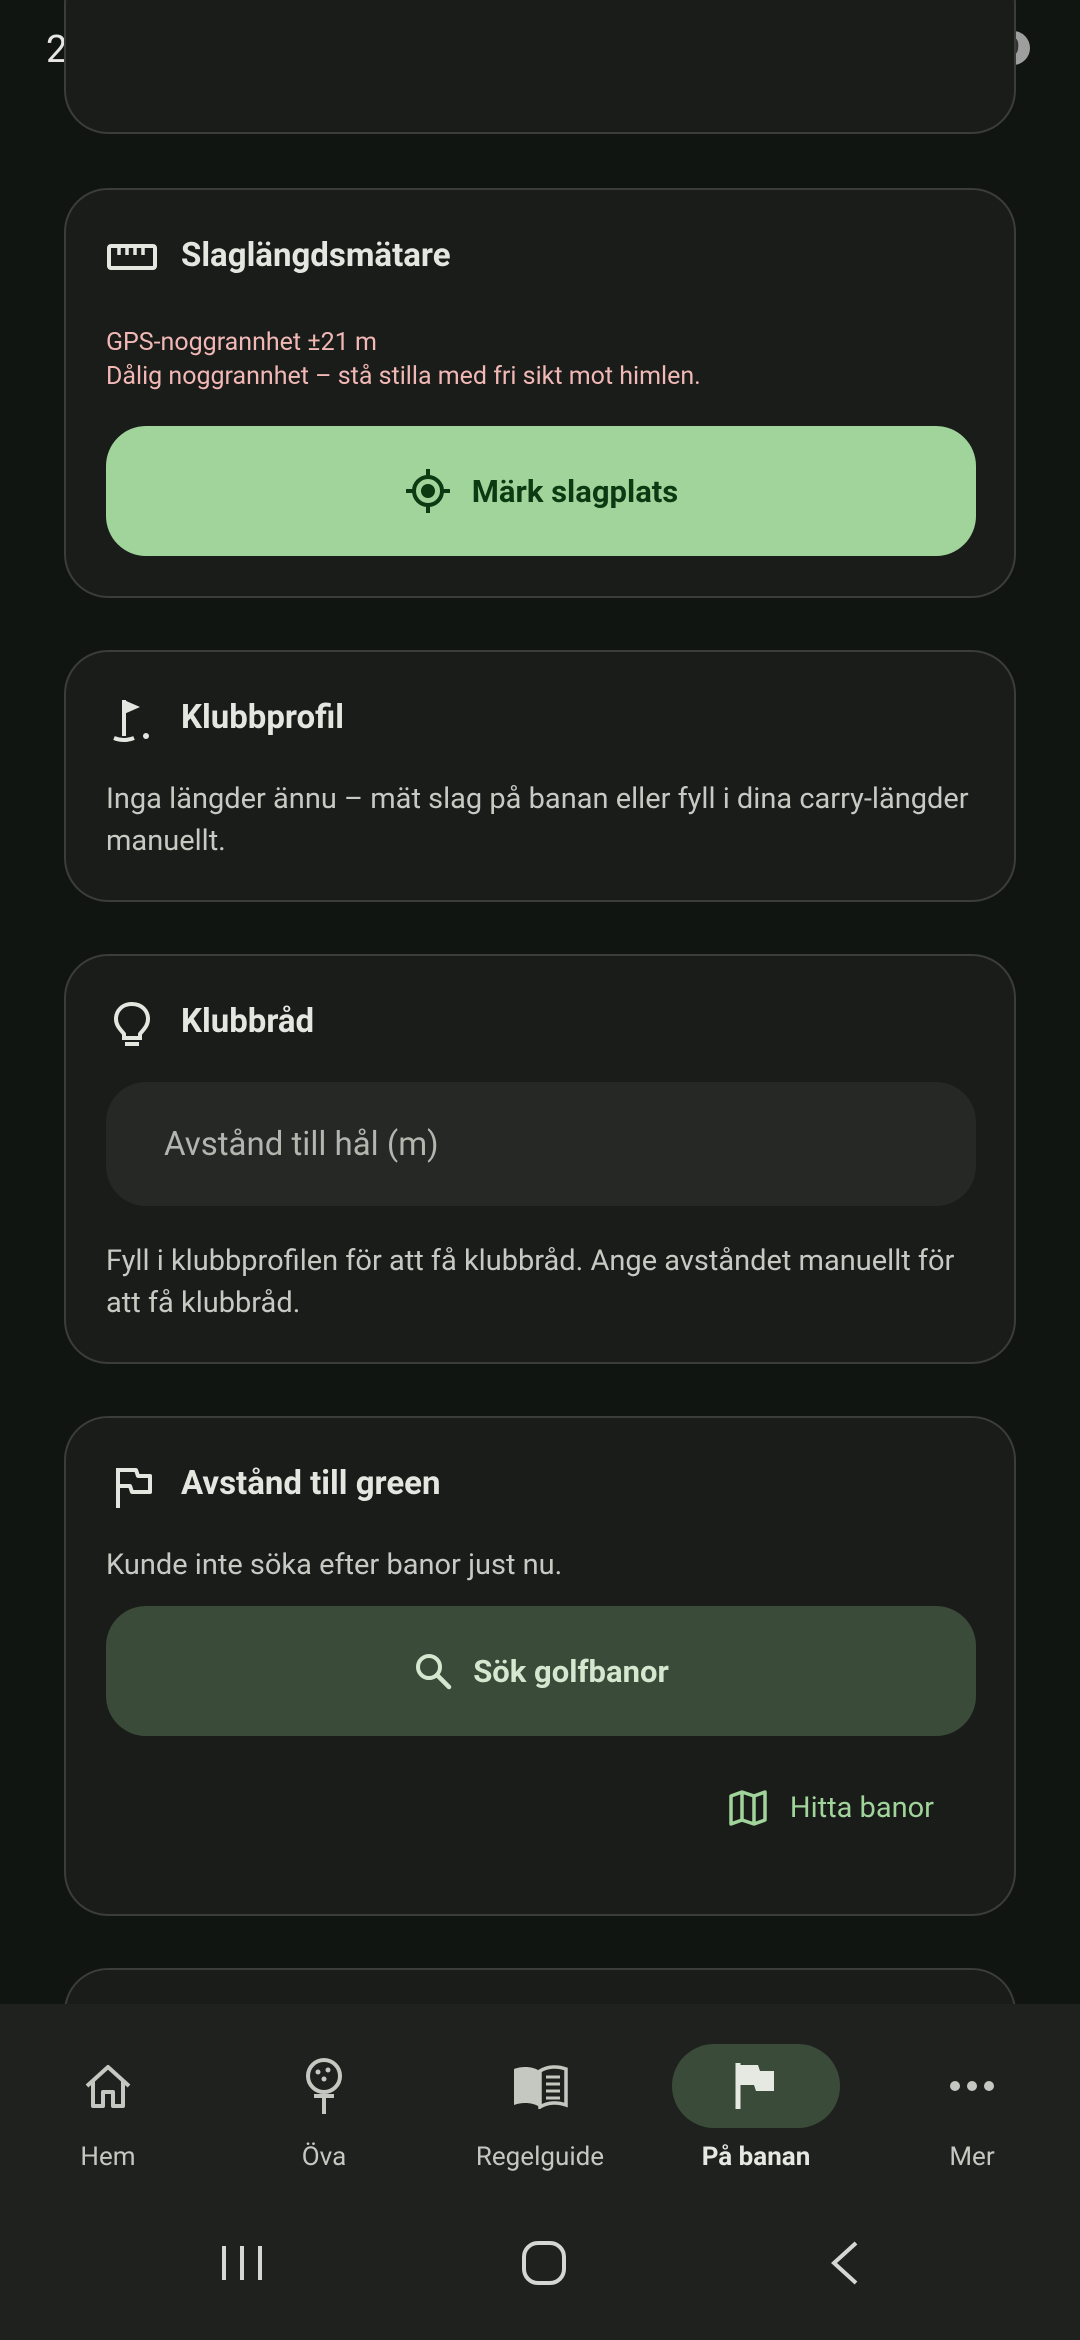 The height and width of the screenshot is (2340, 1080). What do you see at coordinates (571, 1671) in the screenshot?
I see `search-courses-label: Sök golfbanor` at bounding box center [571, 1671].